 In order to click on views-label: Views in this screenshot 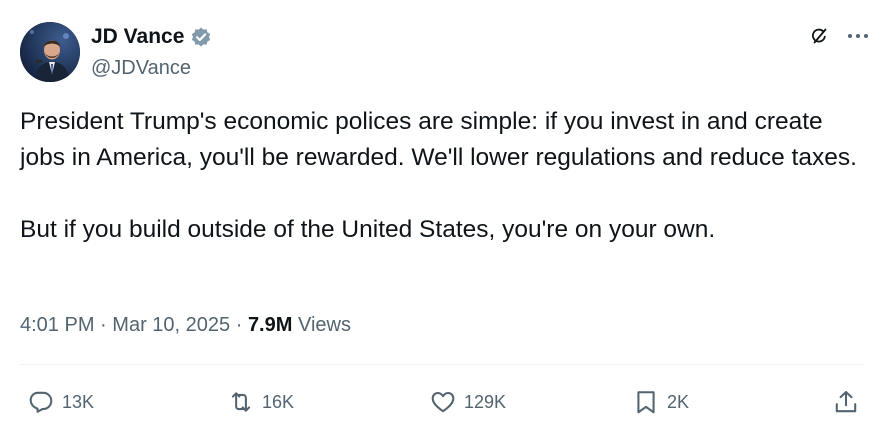, I will do `click(324, 325)`.